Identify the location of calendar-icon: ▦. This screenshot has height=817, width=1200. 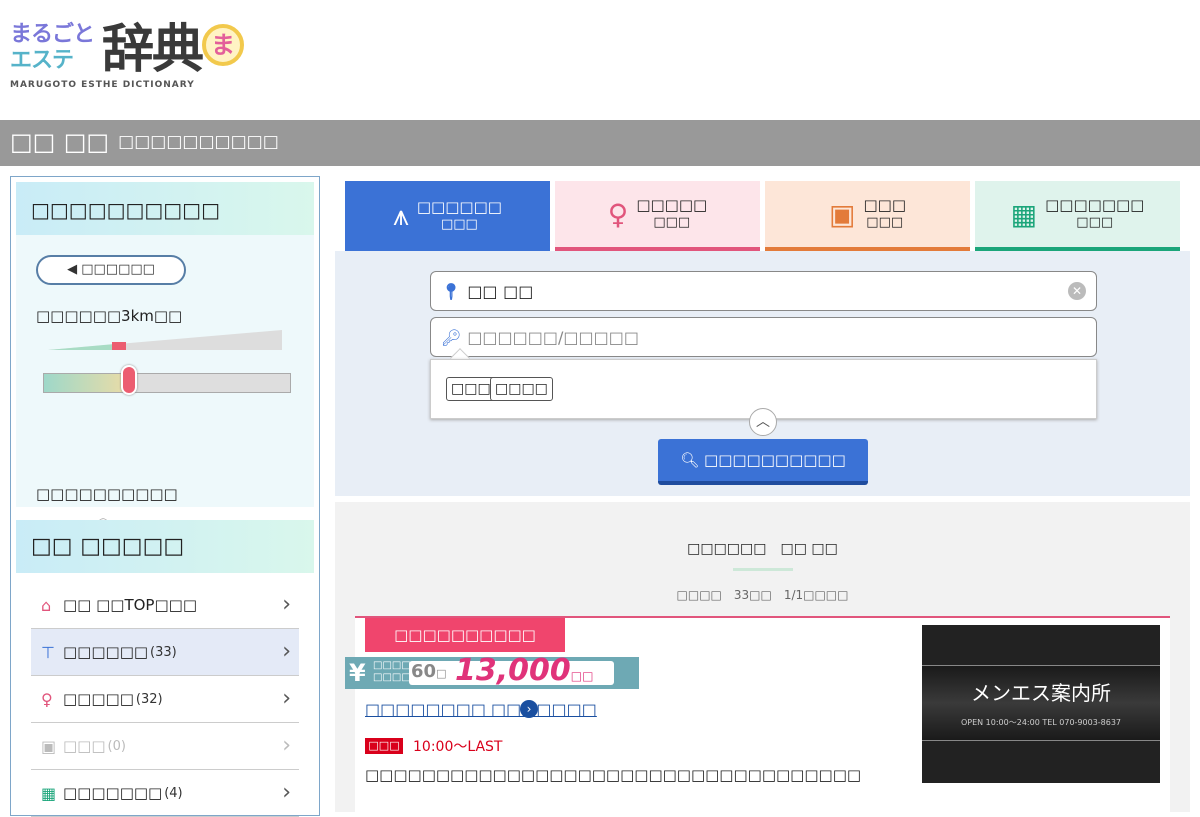
(1024, 214).